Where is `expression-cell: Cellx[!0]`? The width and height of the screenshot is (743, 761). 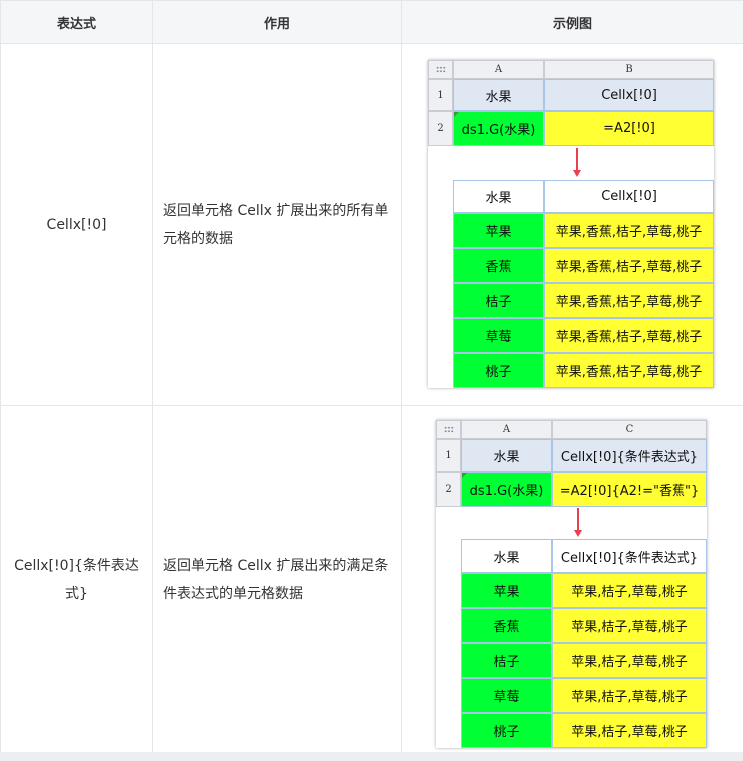
expression-cell: Cellx[!0] is located at coordinates (76, 224).